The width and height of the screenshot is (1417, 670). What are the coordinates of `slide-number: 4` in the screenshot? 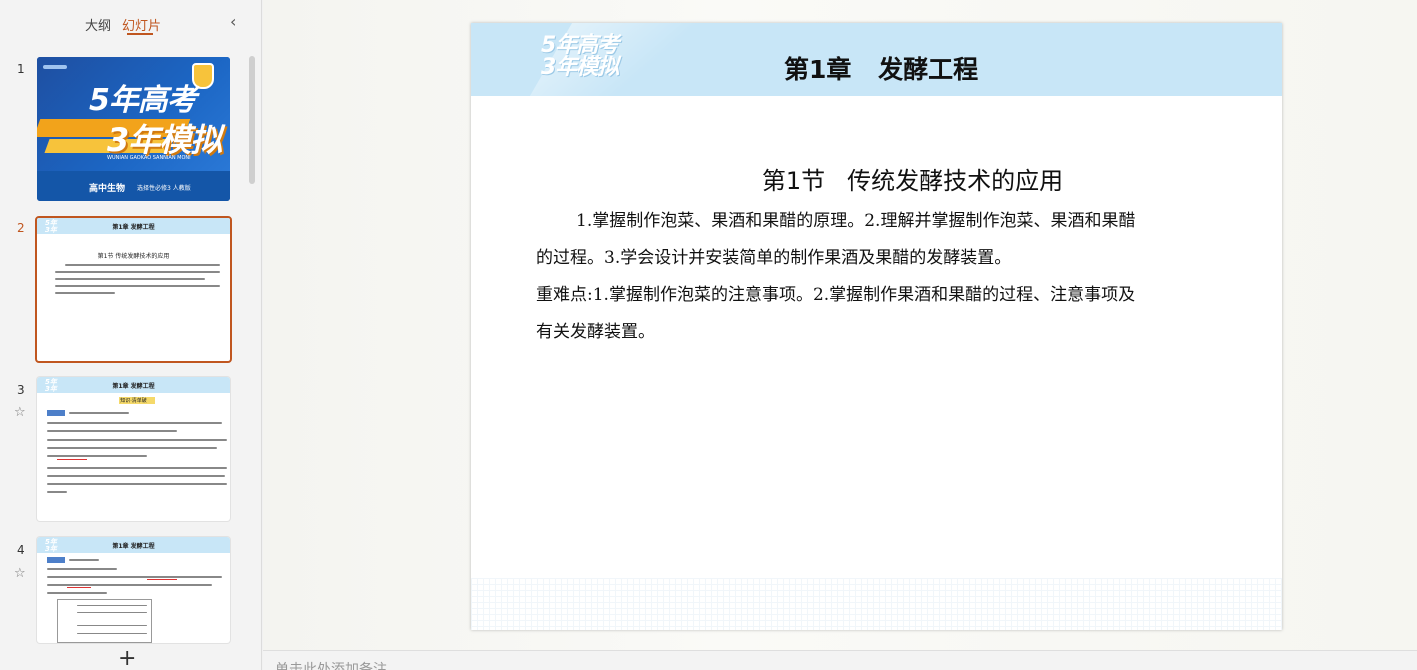 It's located at (21, 550).